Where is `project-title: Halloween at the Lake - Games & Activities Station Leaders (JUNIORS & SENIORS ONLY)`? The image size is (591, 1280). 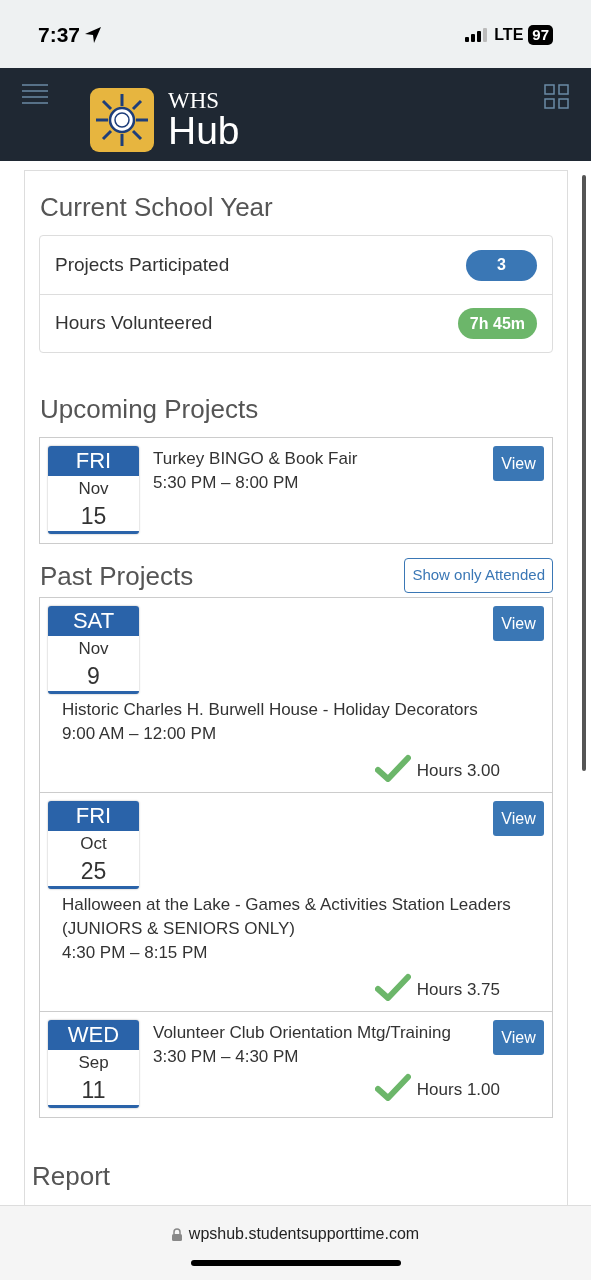 project-title: Halloween at the Lake - Games & Activities Station Leaders (JUNIORS & SENIORS ONLY) is located at coordinates (287, 917).